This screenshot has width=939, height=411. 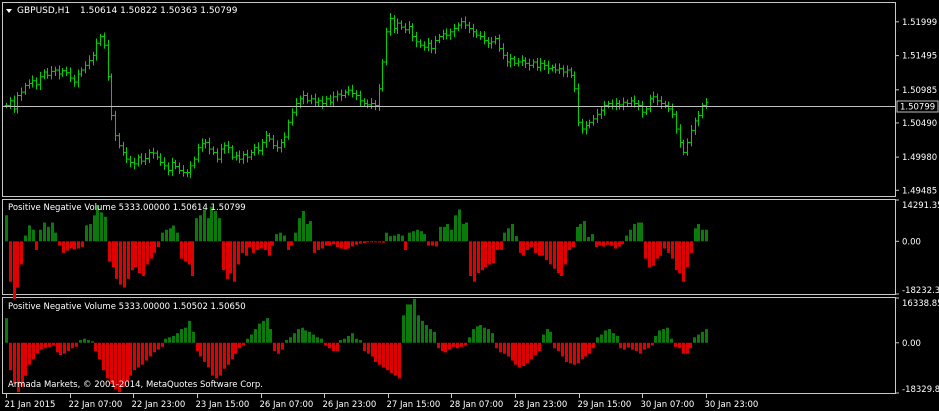 I want to click on time-tick-label: 22 Jan 23:00, so click(x=159, y=405).